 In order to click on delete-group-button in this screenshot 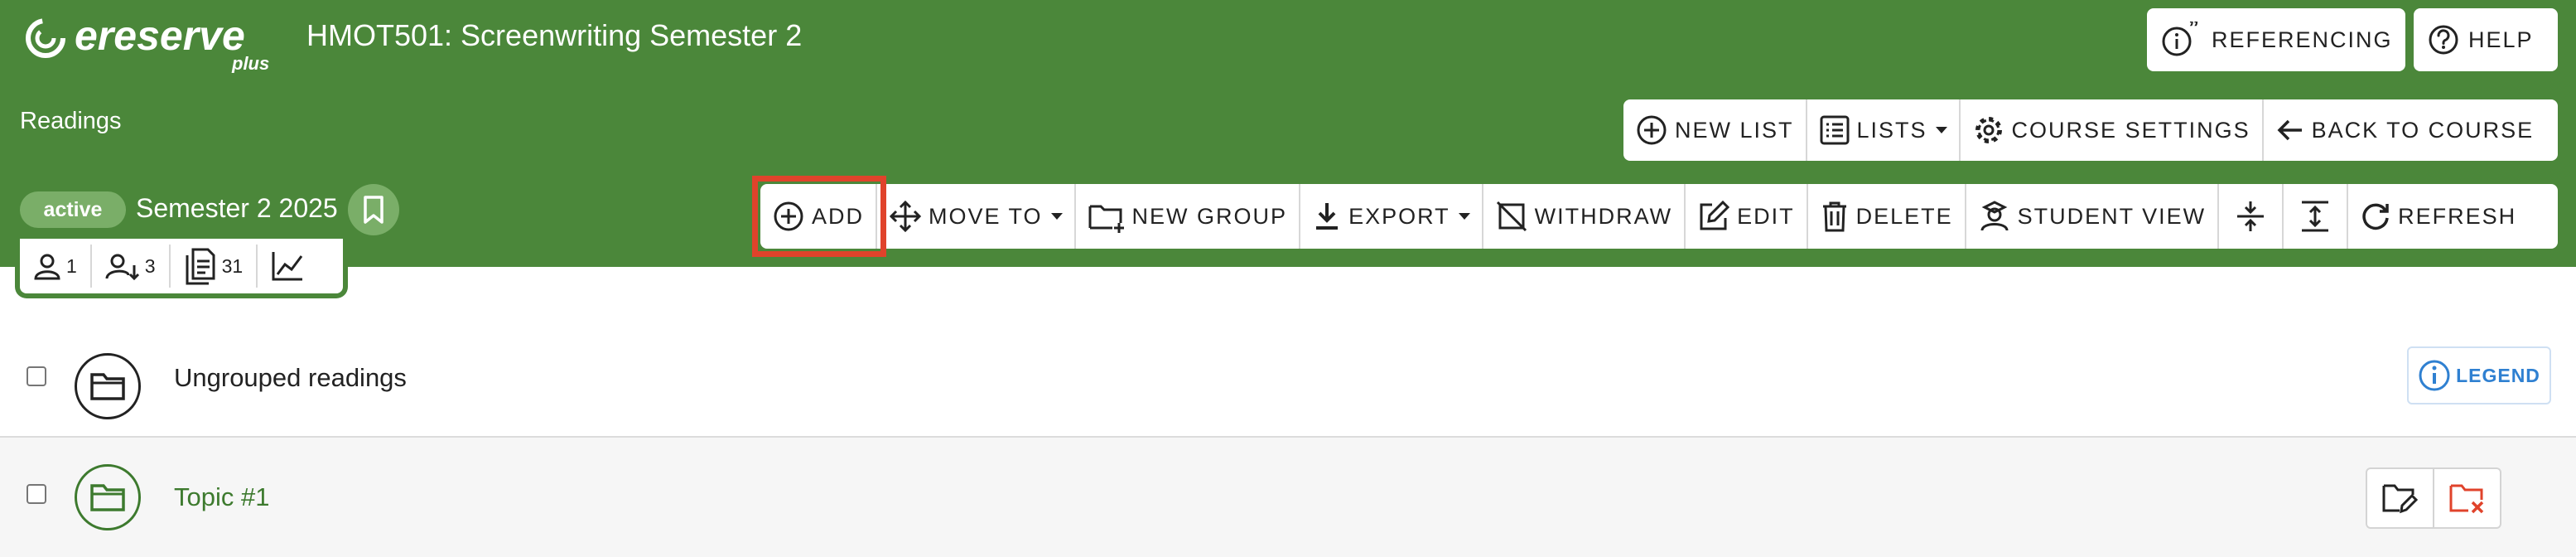, I will do `click(2467, 498)`.